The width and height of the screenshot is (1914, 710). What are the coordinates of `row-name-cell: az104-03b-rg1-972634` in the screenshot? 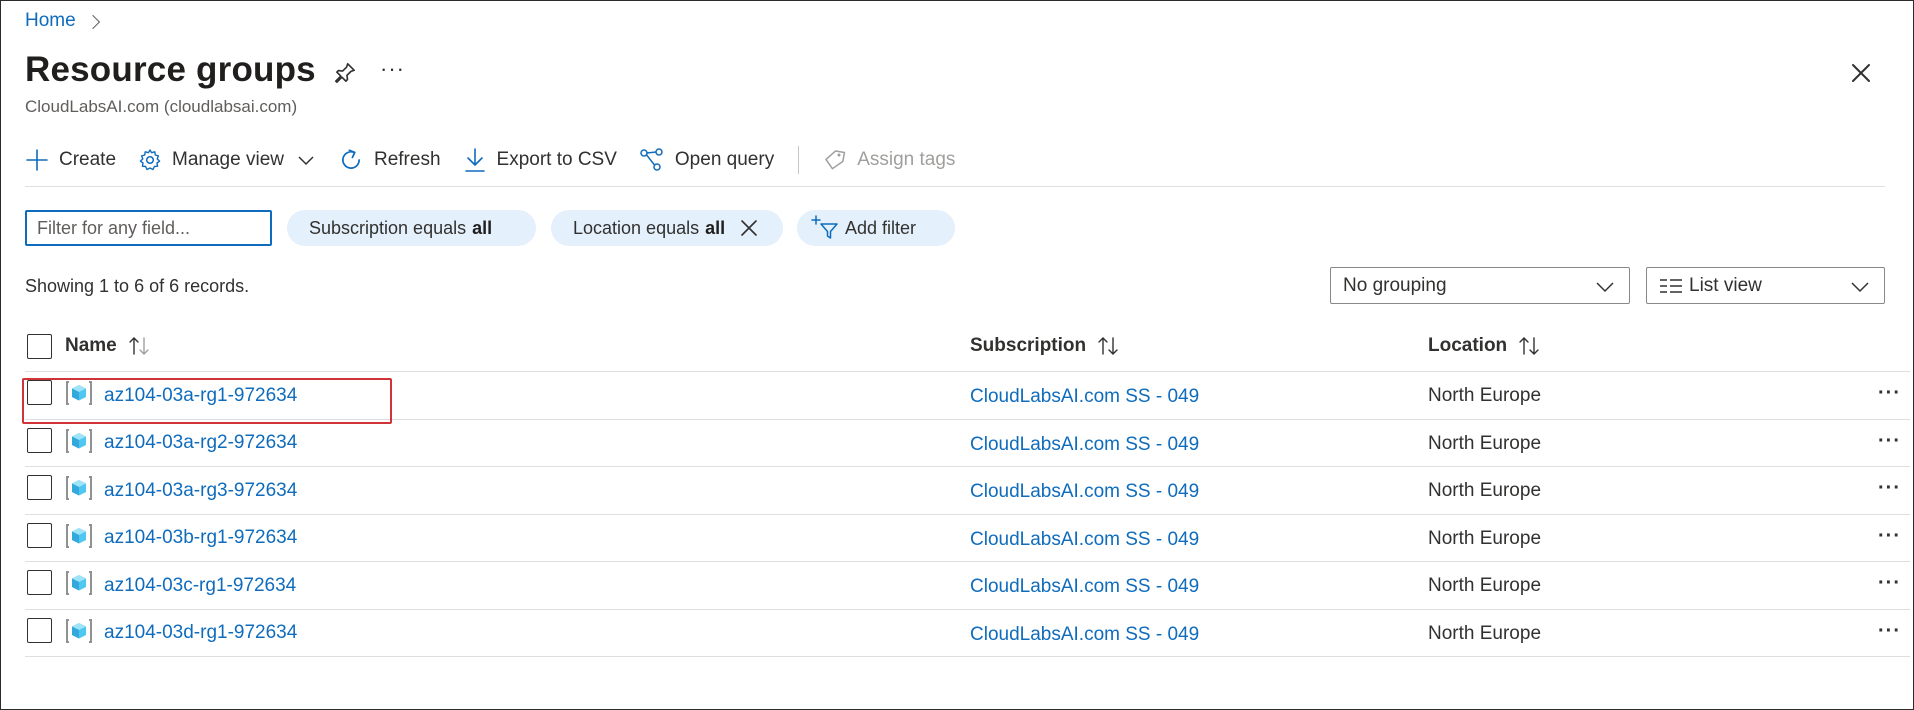 It's located at (181, 536).